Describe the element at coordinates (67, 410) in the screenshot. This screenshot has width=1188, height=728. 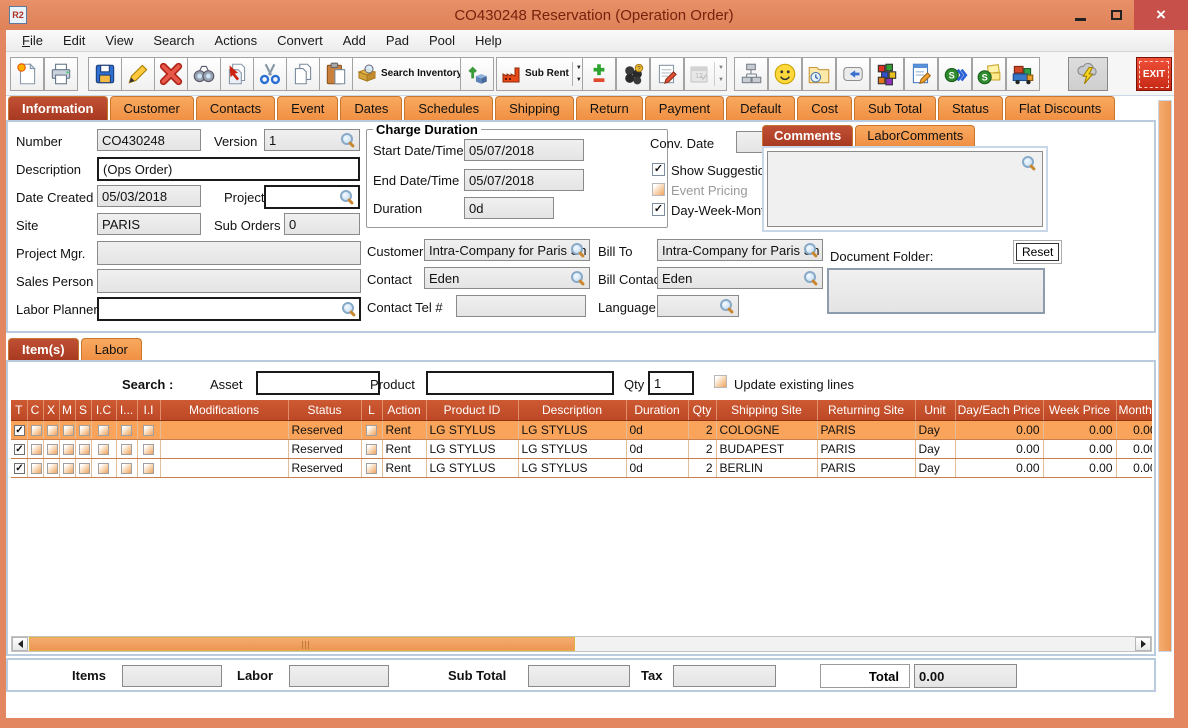
I see `column-header-m: M` at that location.